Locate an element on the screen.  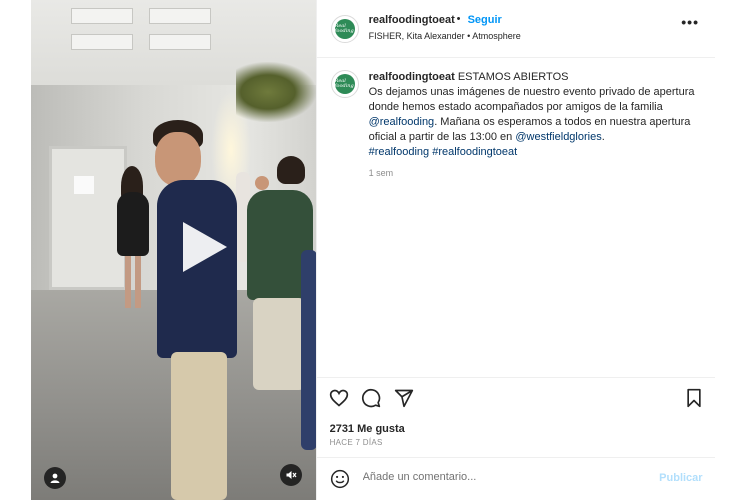
user-icon is located at coordinates (55, 478).